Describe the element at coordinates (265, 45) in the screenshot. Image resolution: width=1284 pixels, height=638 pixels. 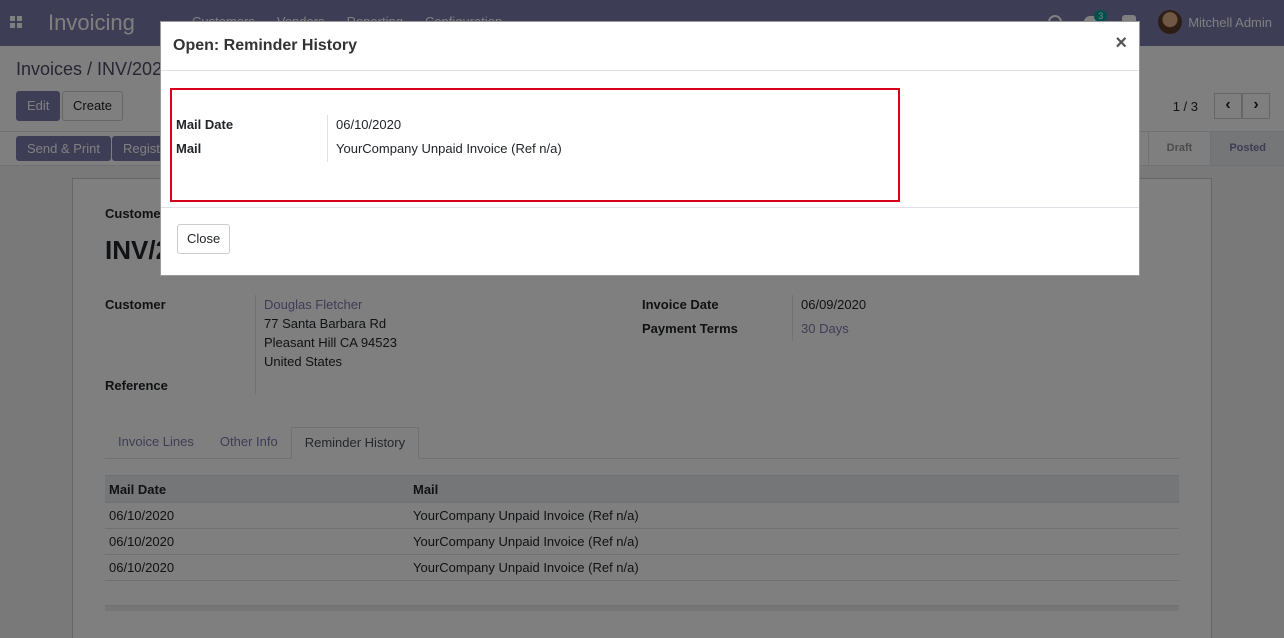
I see `dialog-title: Open: Reminder History` at that location.